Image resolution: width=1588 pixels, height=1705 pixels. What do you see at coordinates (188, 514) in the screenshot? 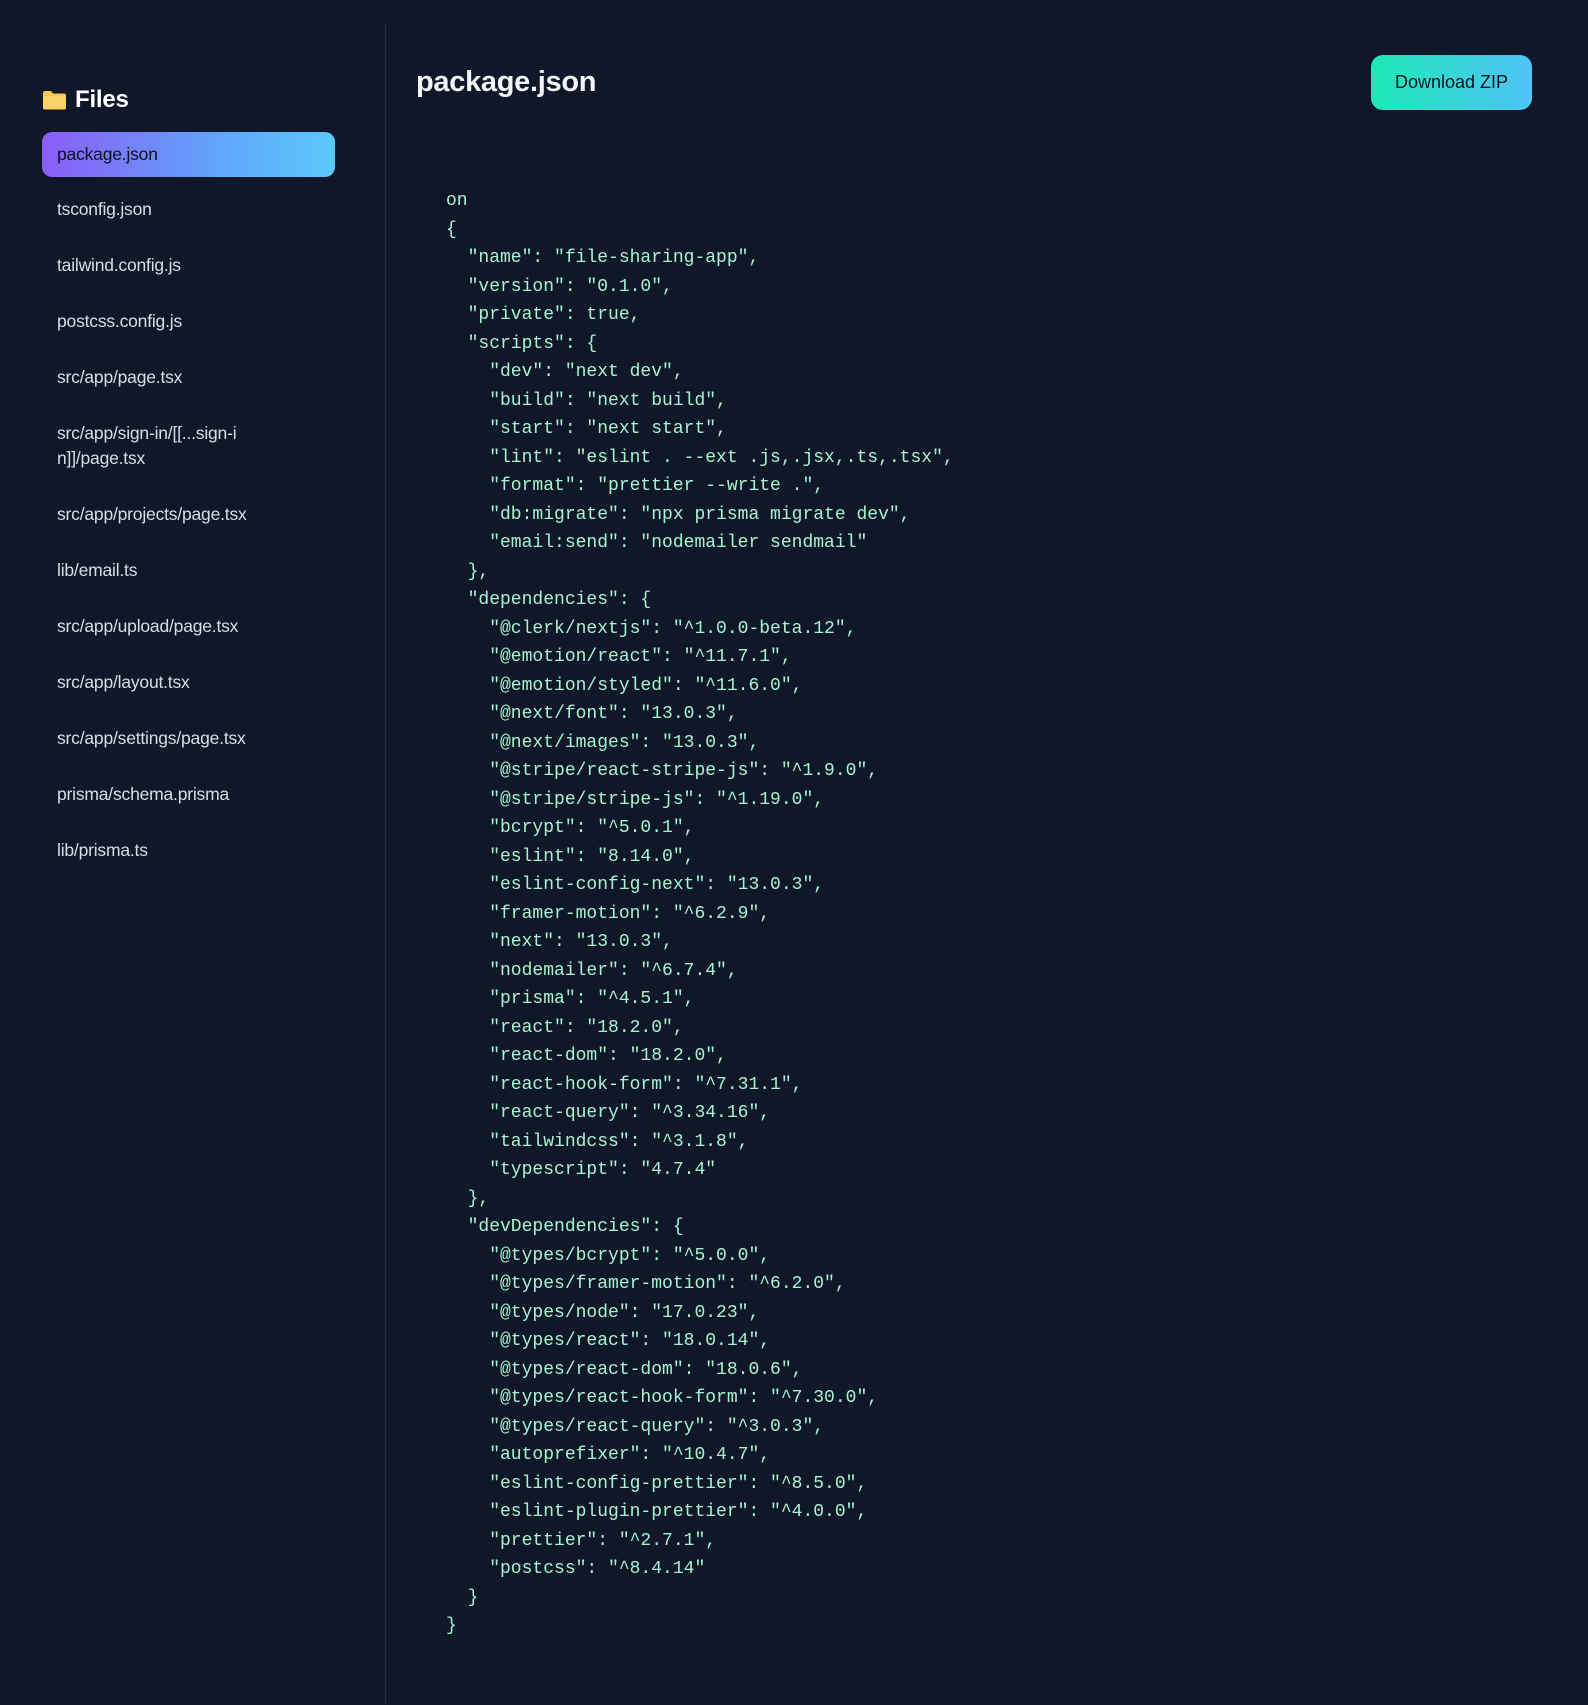
I see `file-item-projects-page: src/app/projects/page.tsx` at bounding box center [188, 514].